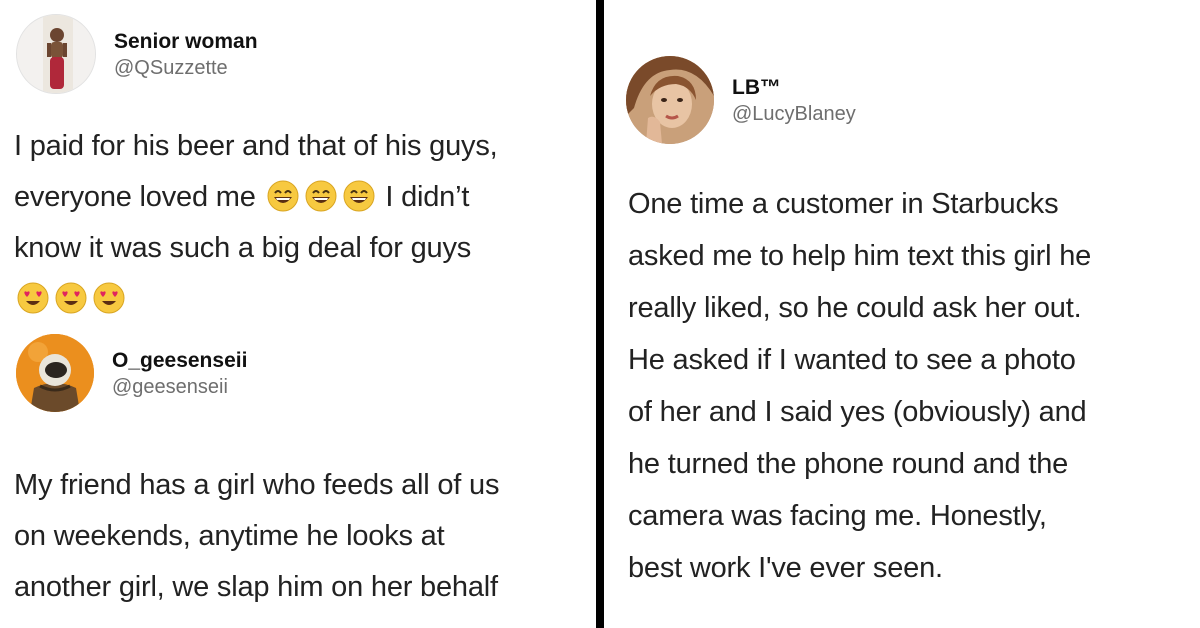 The width and height of the screenshot is (1200, 628). I want to click on tweet-header: LB™ @LucyBlaney, so click(741, 100).